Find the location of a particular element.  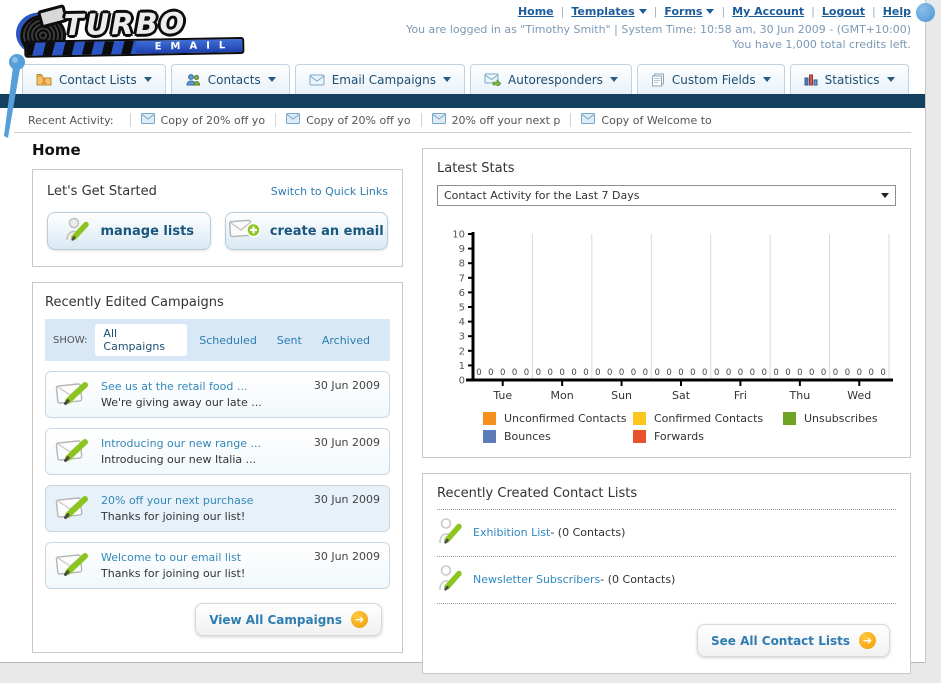

legend-item: Forwards is located at coordinates (708, 436).